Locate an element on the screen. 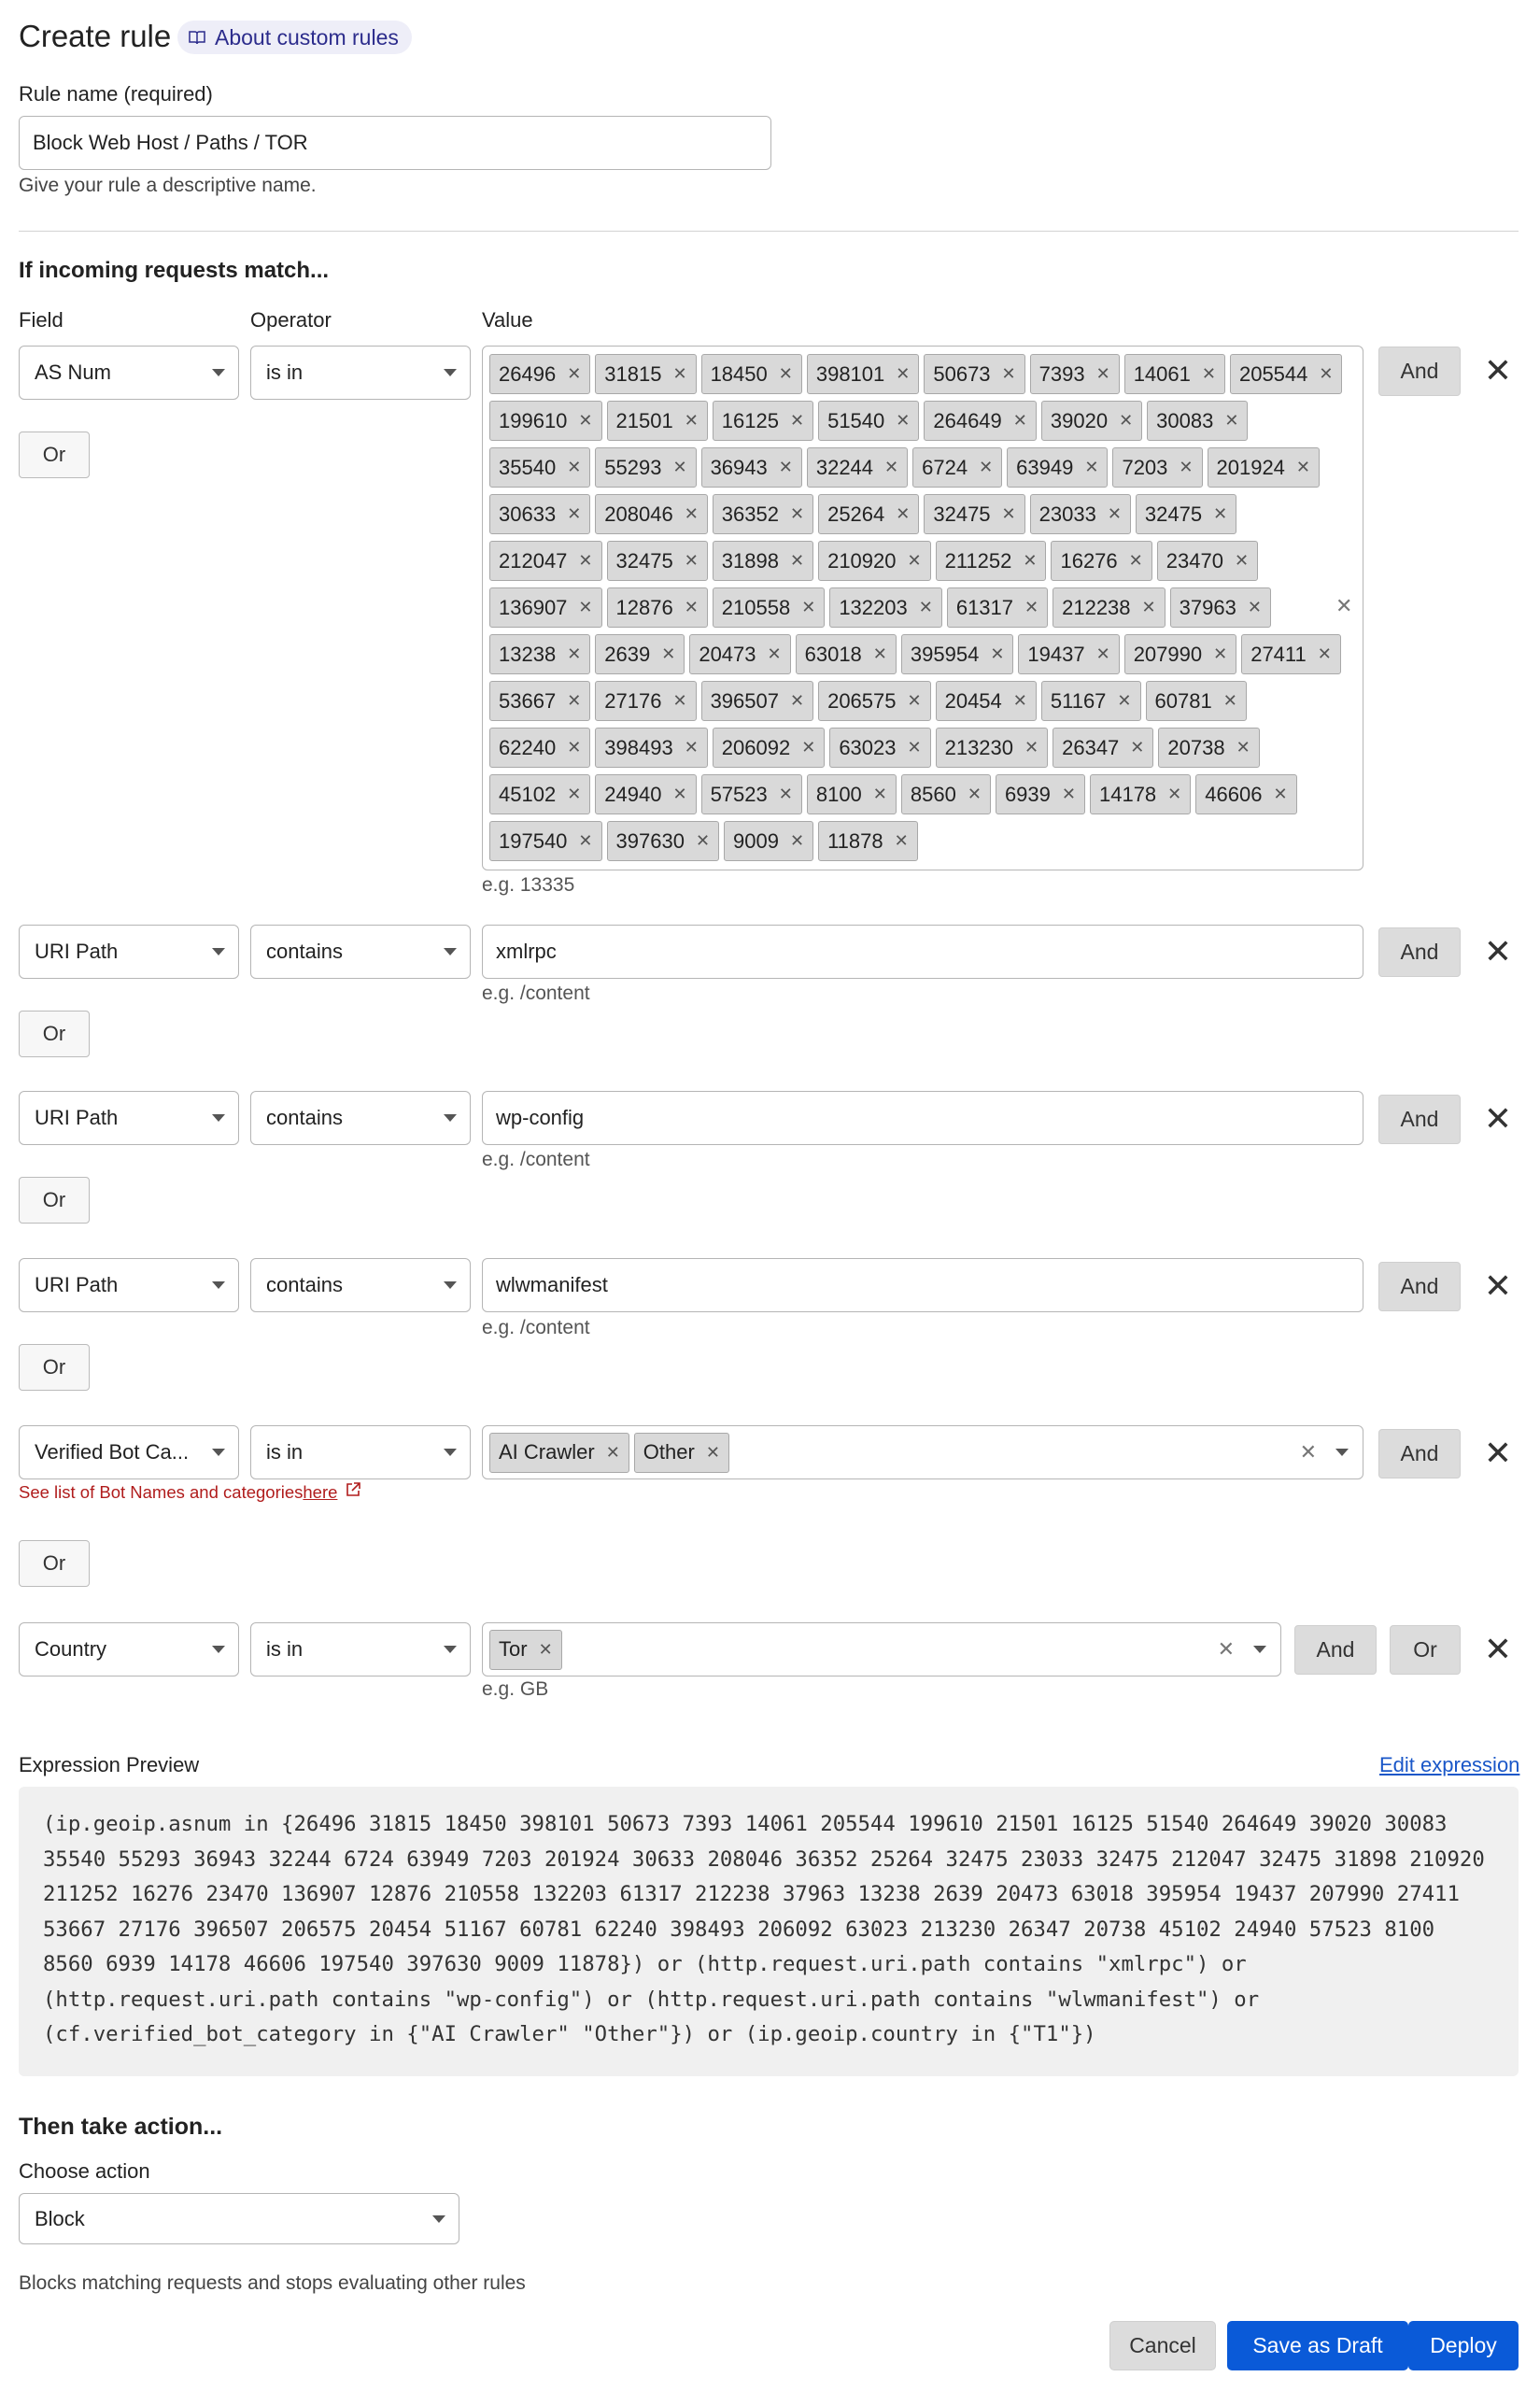 Image resolution: width=1540 pixels, height=2391 pixels. field-select-country: Country is located at coordinates (129, 1649).